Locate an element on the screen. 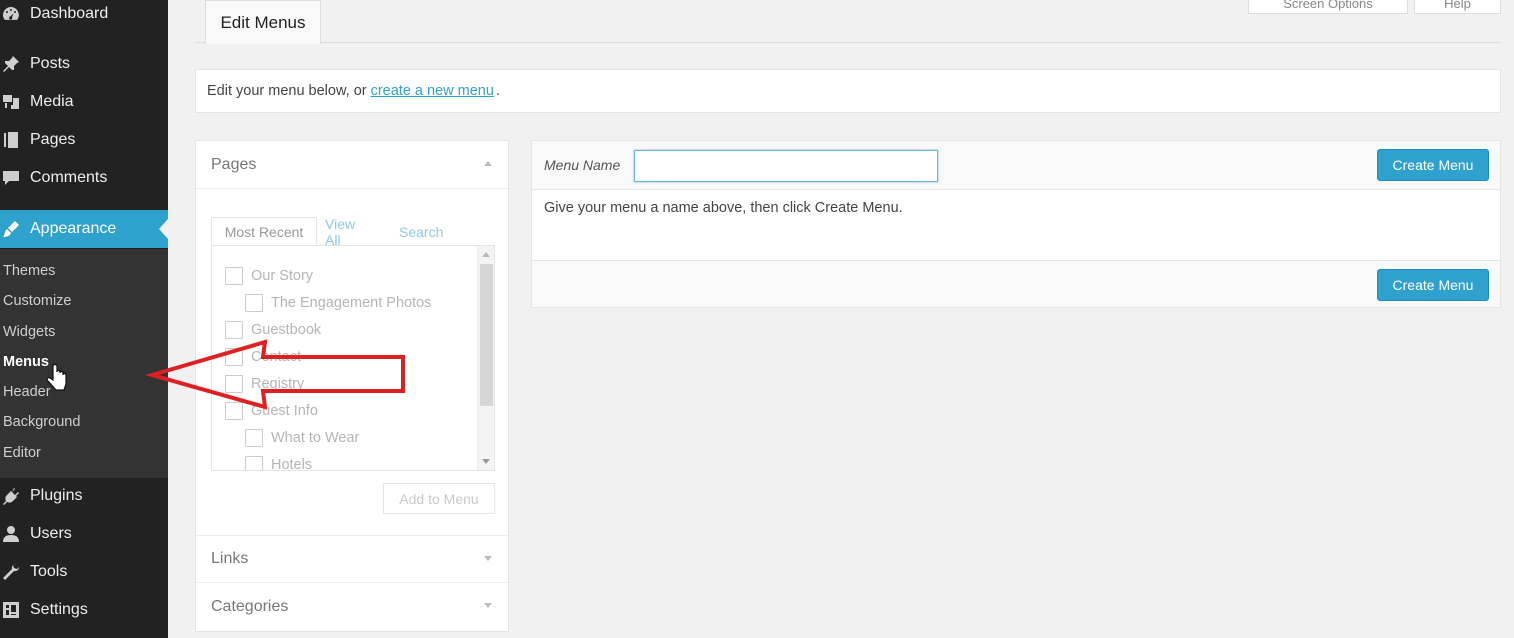 The width and height of the screenshot is (1514, 638). create-menu-button-top: Create Menu is located at coordinates (1433, 165).